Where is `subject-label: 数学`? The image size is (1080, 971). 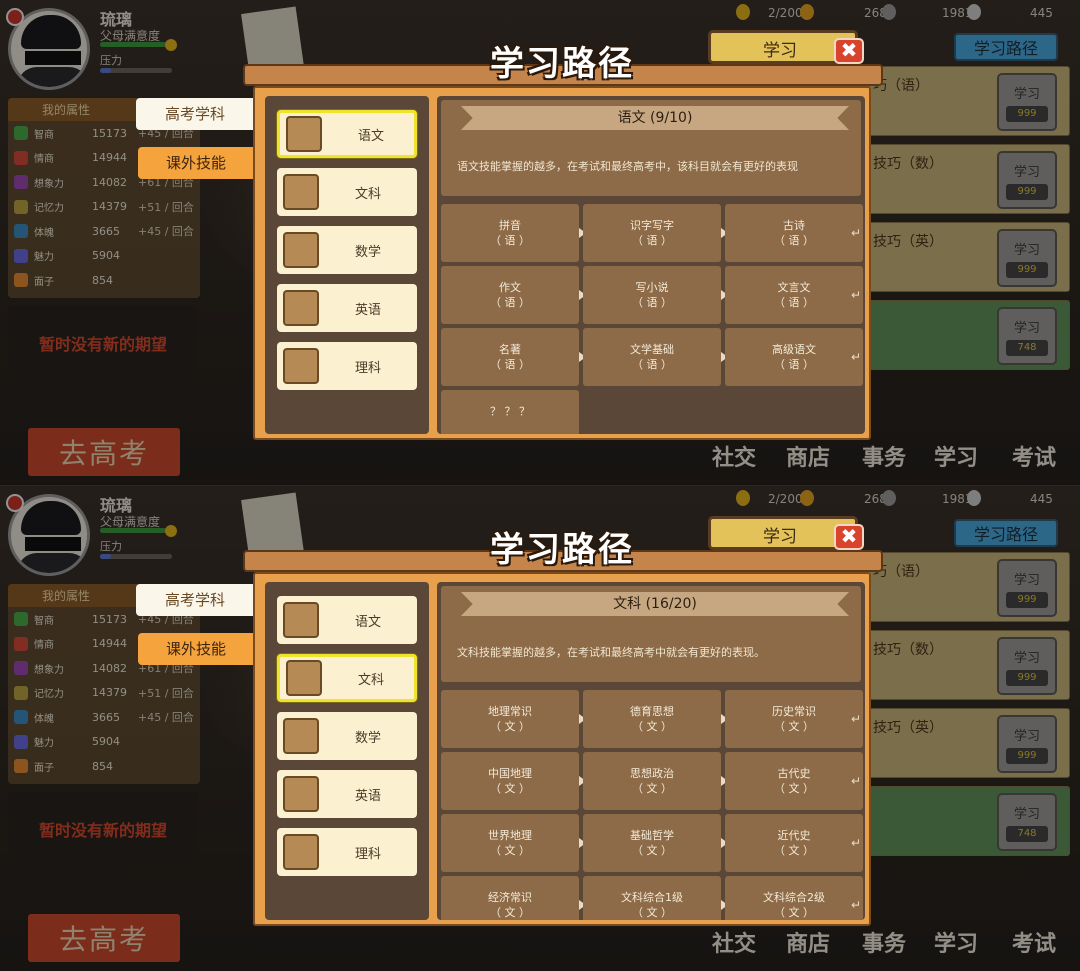 subject-label: 数学 is located at coordinates (368, 738).